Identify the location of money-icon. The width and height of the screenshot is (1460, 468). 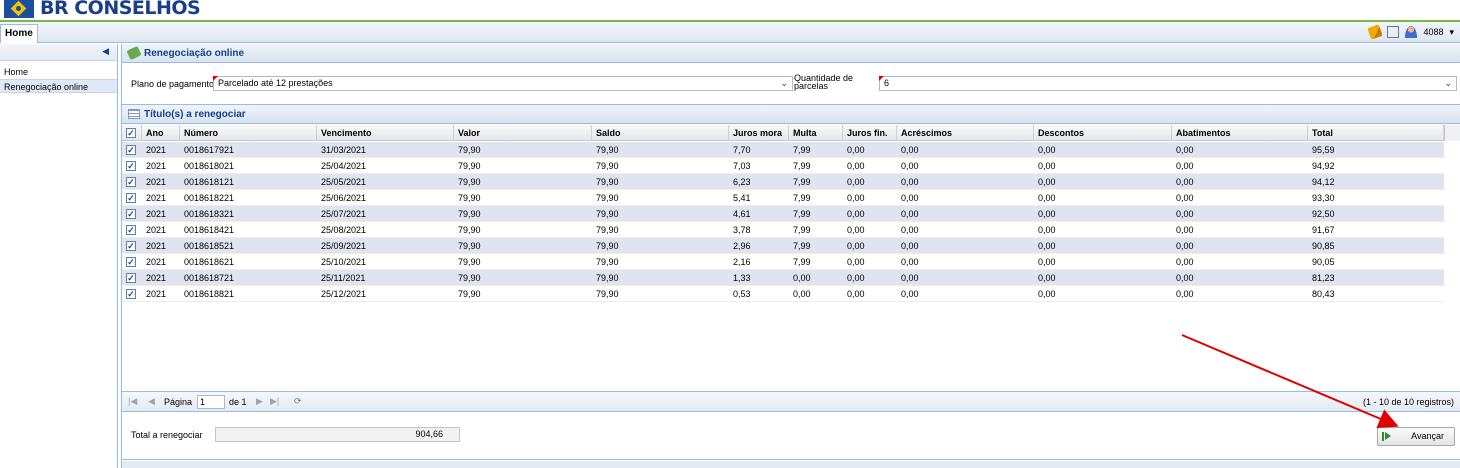
(134, 53).